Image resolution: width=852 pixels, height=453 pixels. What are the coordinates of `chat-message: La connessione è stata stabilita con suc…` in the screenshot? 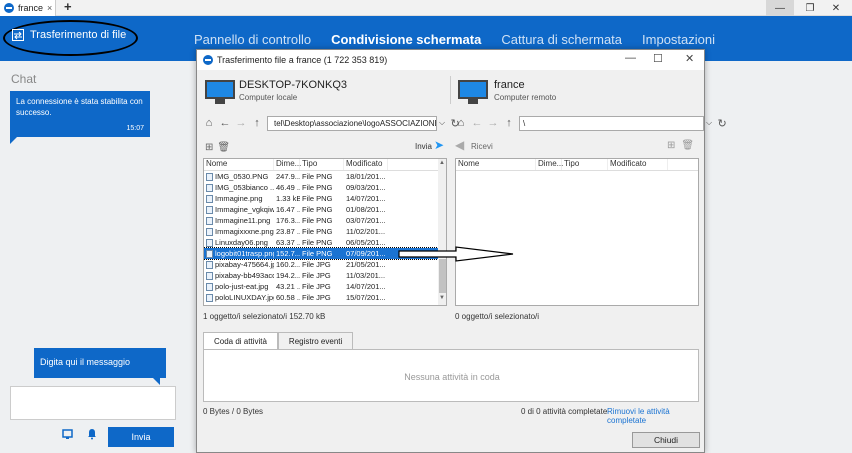 It's located at (80, 117).